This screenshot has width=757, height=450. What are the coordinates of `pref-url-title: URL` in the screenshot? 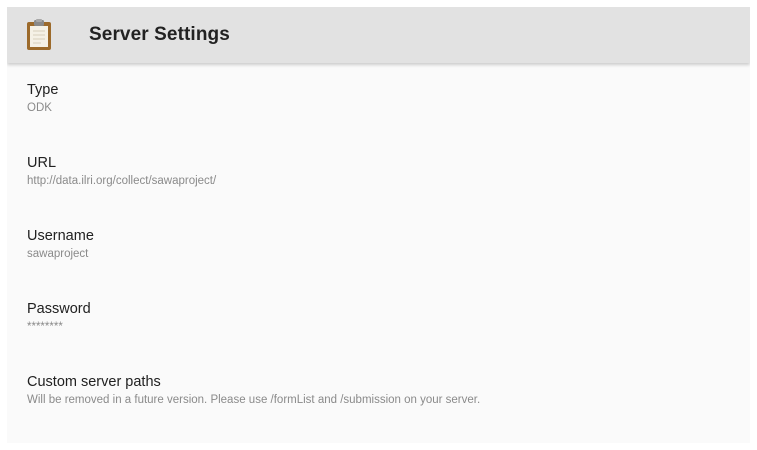 It's located at (42, 163).